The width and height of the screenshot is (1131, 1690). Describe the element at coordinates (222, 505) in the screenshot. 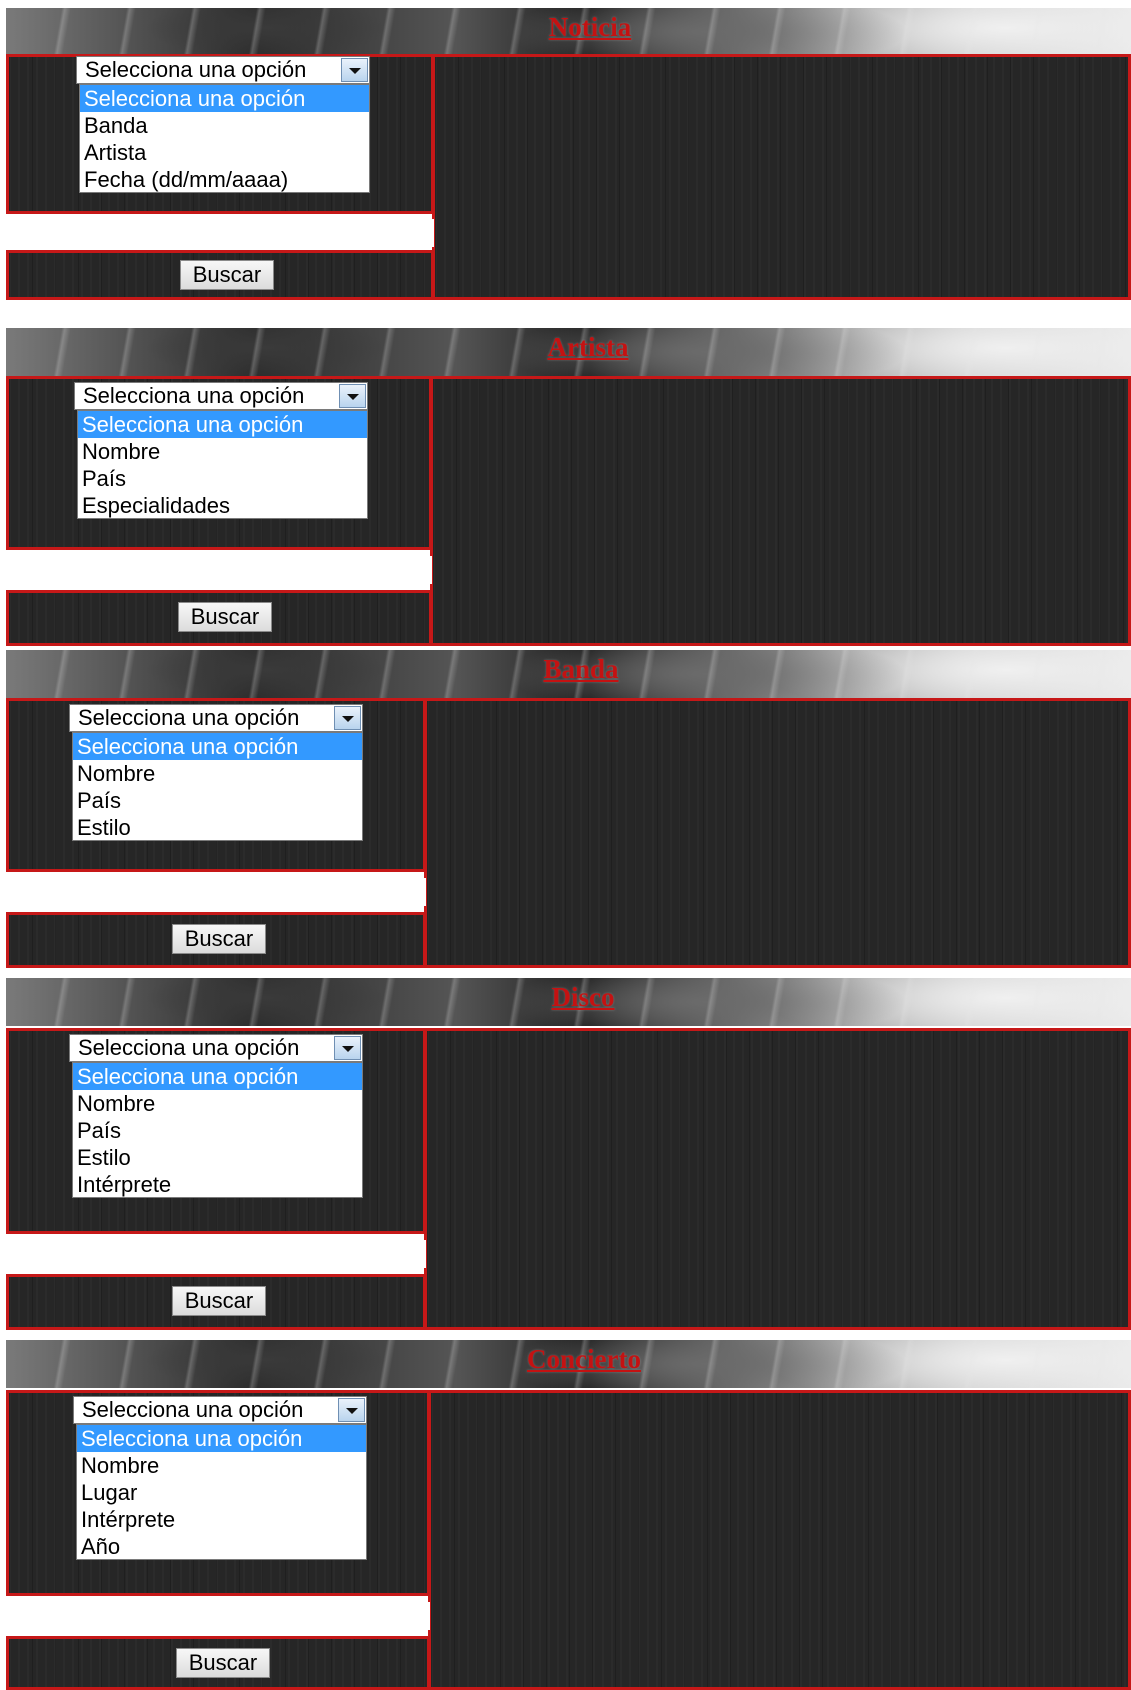

I see `filter-option: Especialidades` at that location.